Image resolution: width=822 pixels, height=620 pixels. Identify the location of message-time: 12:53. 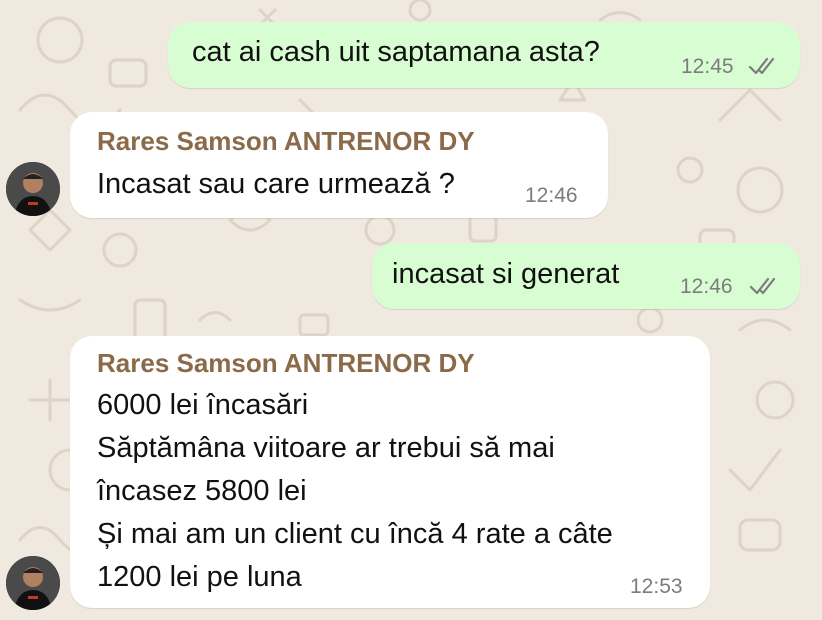
(656, 586).